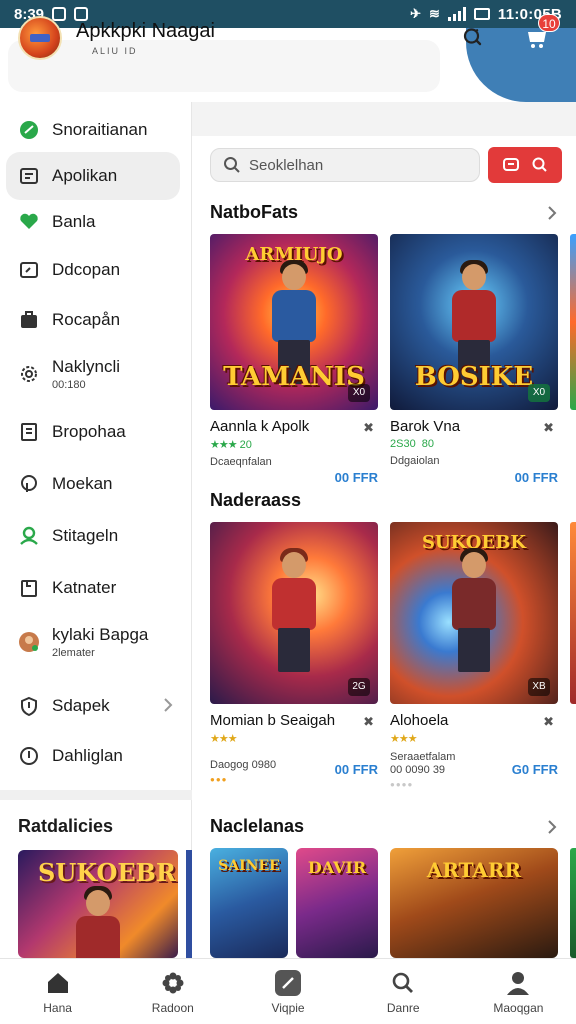 Image resolution: width=576 pixels, height=1024 pixels. What do you see at coordinates (93, 484) in the screenshot?
I see `sidebar-item-moekan: Moekan` at bounding box center [93, 484].